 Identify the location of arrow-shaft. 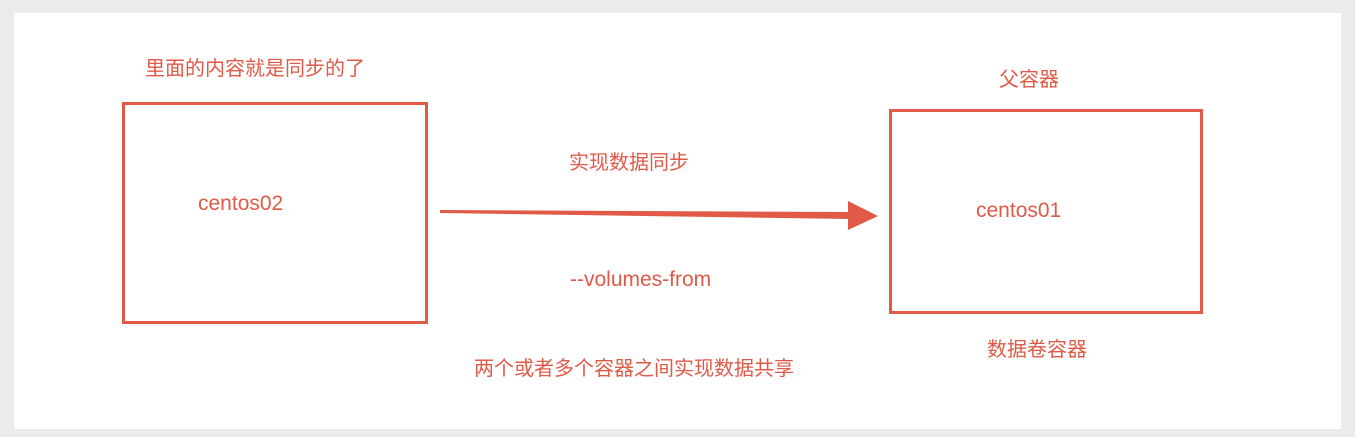
(645, 214).